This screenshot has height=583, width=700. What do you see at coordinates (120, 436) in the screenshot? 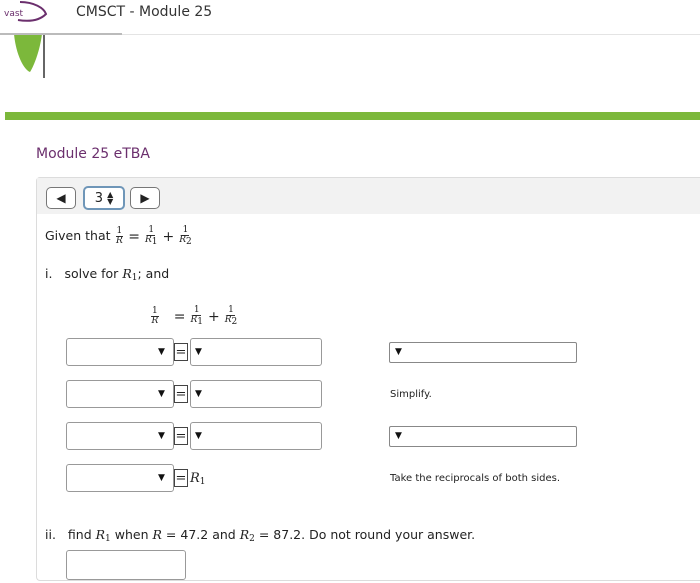
I see `step-3-left-dropdown: ▼` at bounding box center [120, 436].